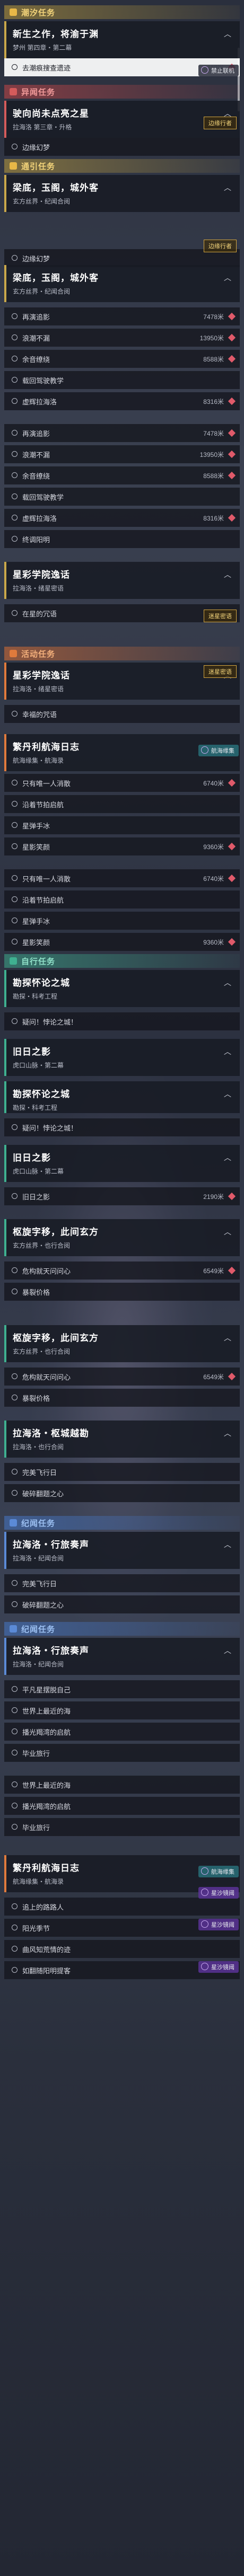 Image resolution: width=244 pixels, height=2576 pixels. Describe the element at coordinates (122, 1907) in the screenshot. I see `objective-row: 追上的路路人` at that location.